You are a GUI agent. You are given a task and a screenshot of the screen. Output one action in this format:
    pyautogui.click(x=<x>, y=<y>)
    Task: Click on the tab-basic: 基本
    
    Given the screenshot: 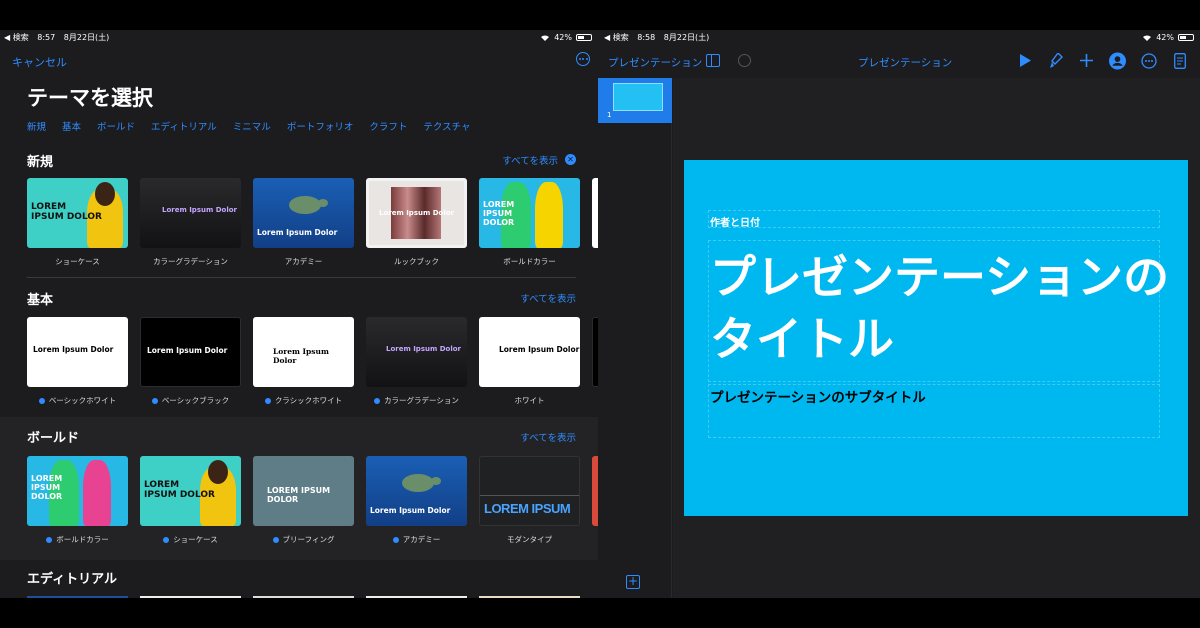 What is the action you would take?
    pyautogui.click(x=71, y=126)
    